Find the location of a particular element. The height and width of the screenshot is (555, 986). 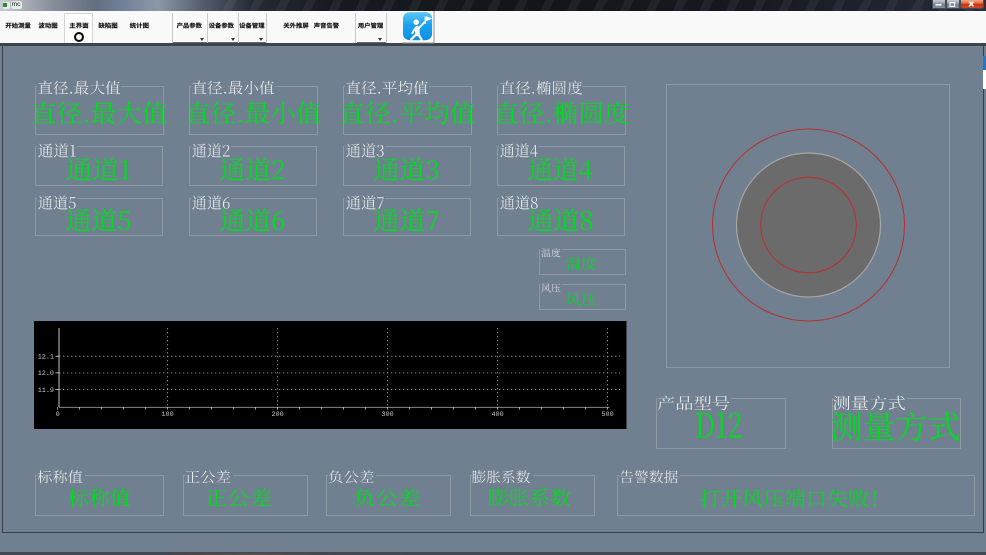

svg-text: 100 is located at coordinates (168, 414).